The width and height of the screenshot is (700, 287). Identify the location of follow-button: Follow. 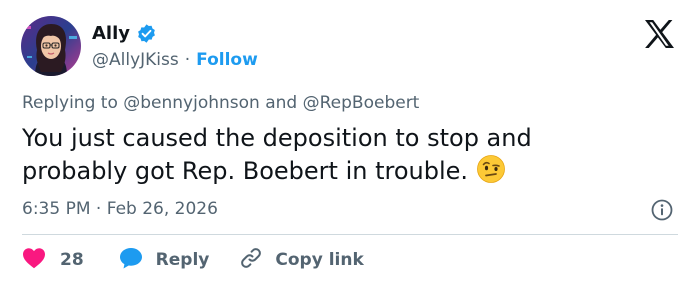
(227, 60).